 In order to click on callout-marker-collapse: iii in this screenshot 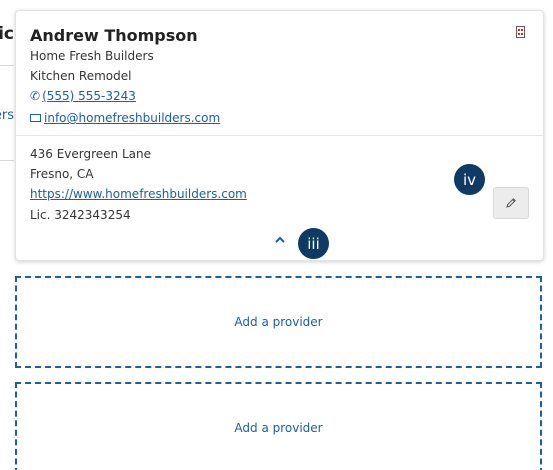, I will do `click(313, 243)`.